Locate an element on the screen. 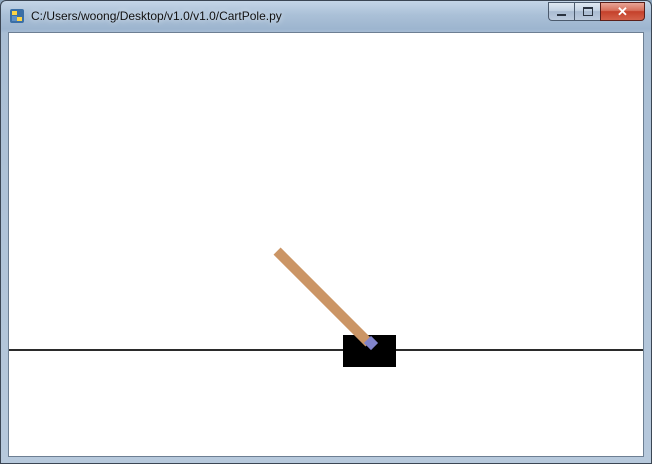 This screenshot has width=652, height=464. minimize-button is located at coordinates (561, 11).